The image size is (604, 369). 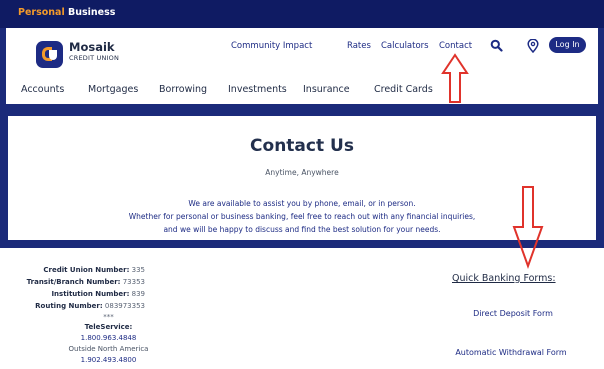 I want to click on annotation-arrow-down-icon, so click(x=528, y=227).